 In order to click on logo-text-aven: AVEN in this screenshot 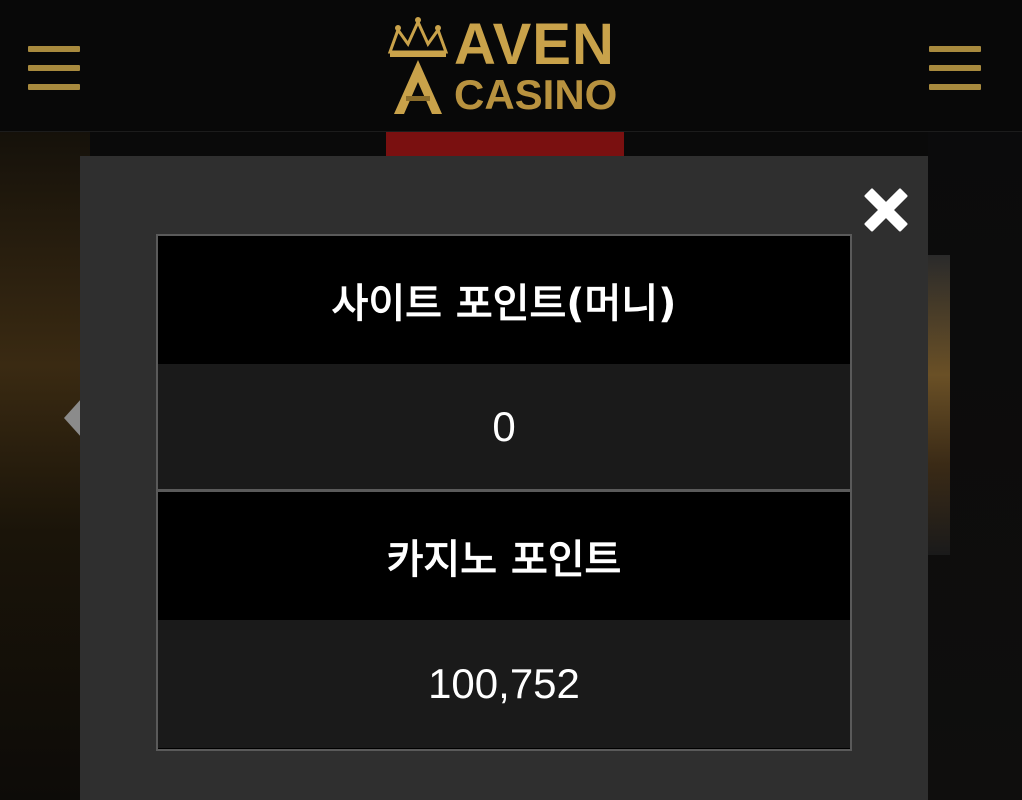, I will do `click(534, 44)`.